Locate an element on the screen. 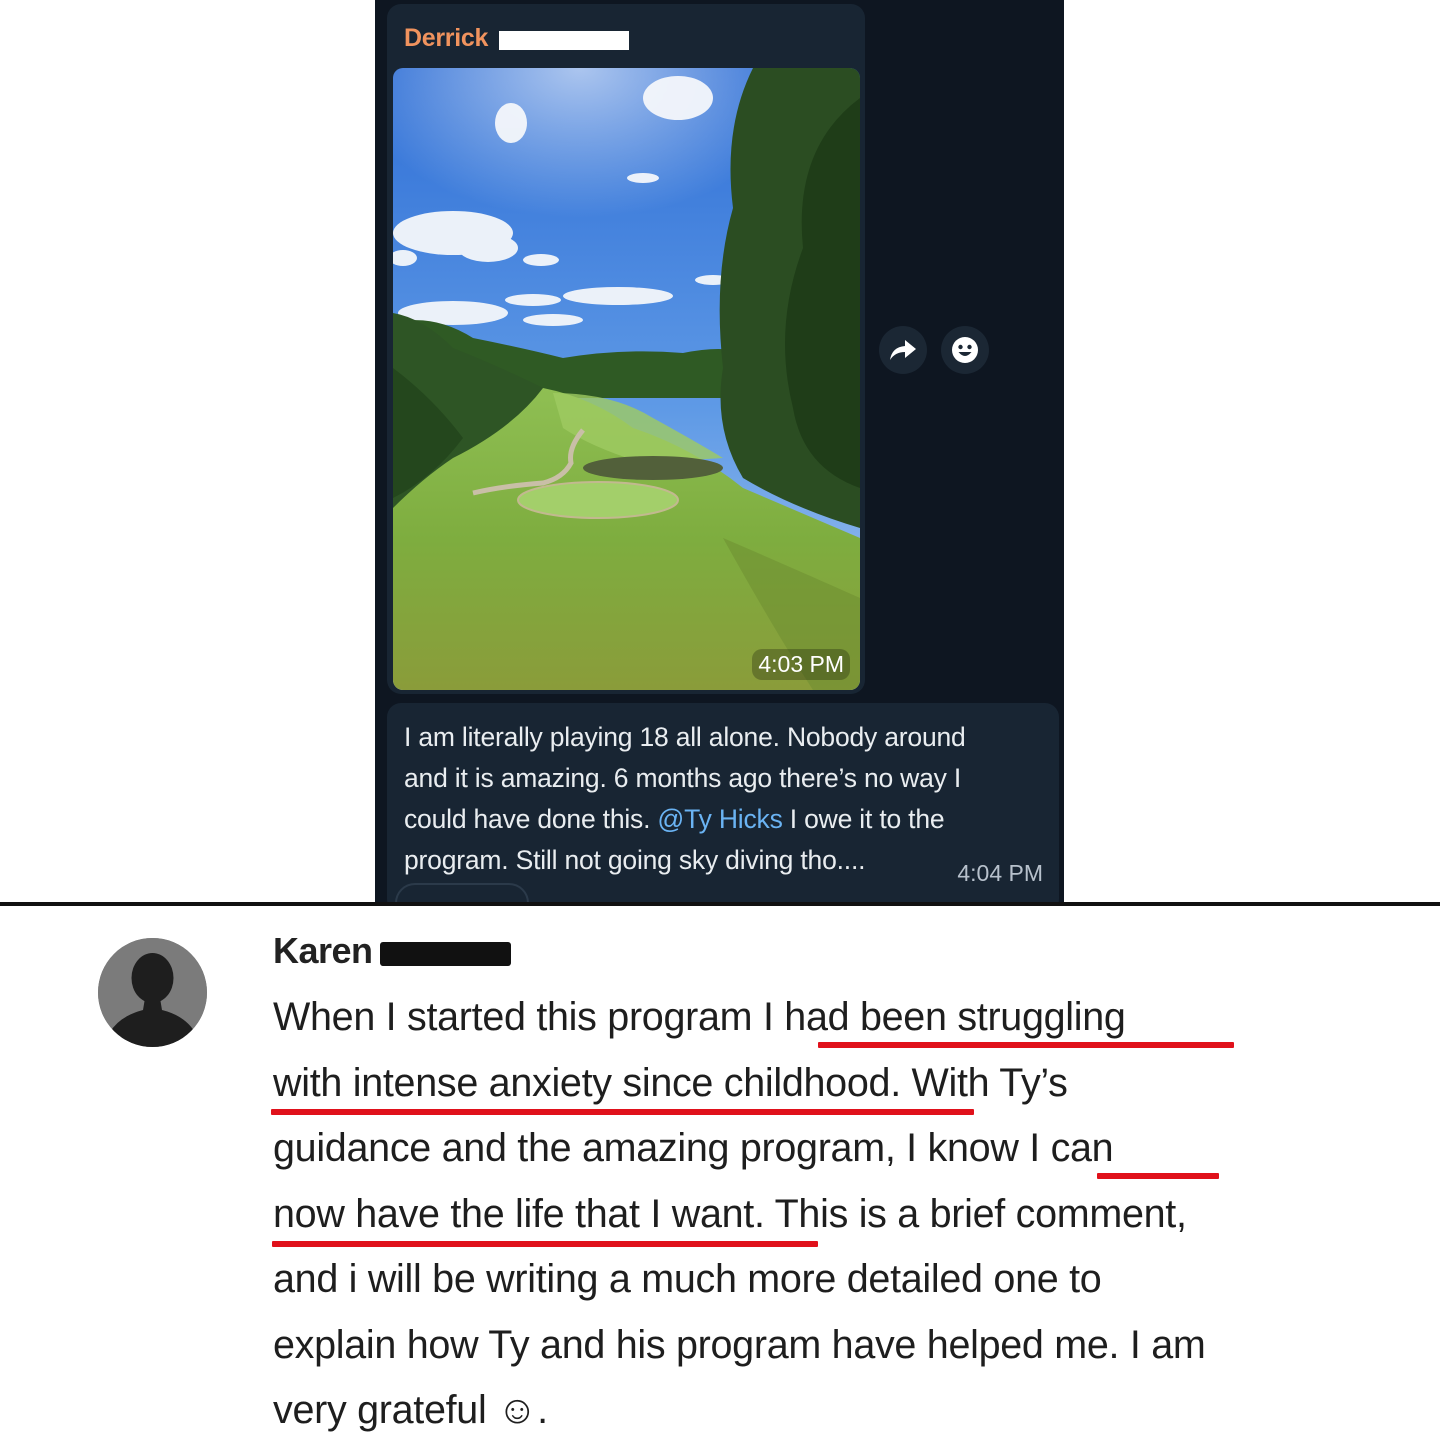  message-timestamp: 4:04 PM is located at coordinates (1000, 873).